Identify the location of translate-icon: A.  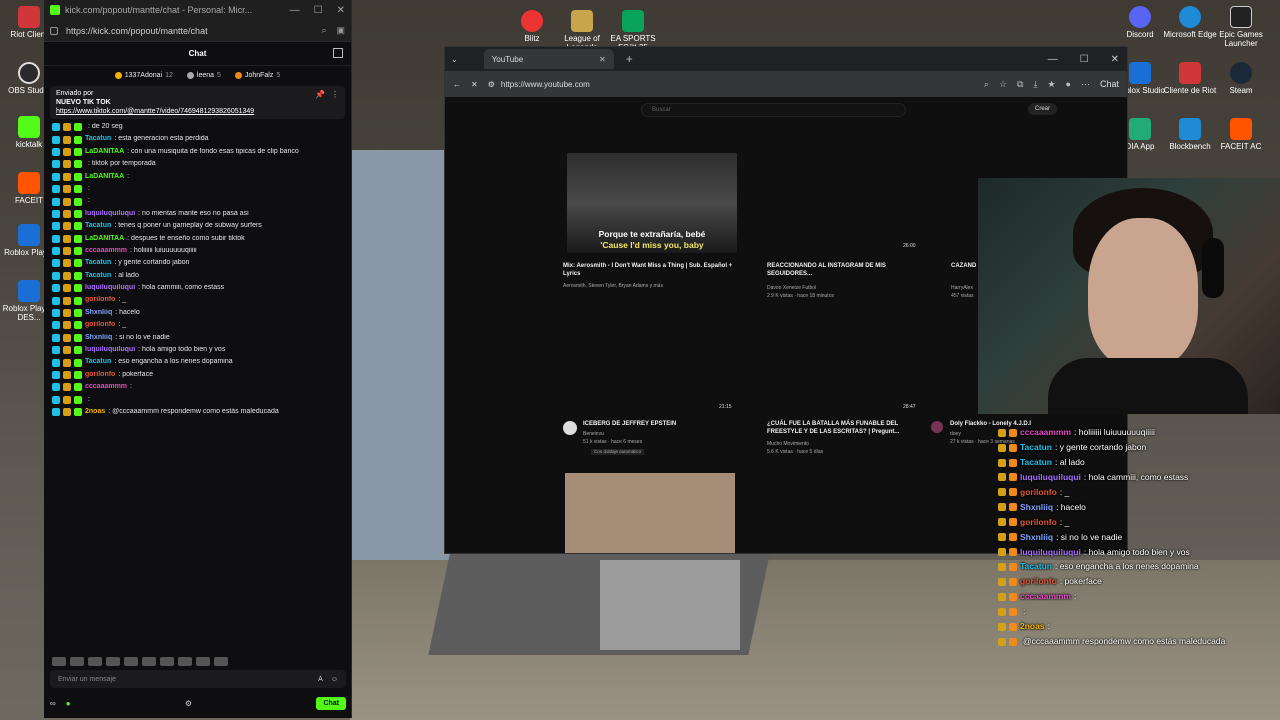
(320, 679).